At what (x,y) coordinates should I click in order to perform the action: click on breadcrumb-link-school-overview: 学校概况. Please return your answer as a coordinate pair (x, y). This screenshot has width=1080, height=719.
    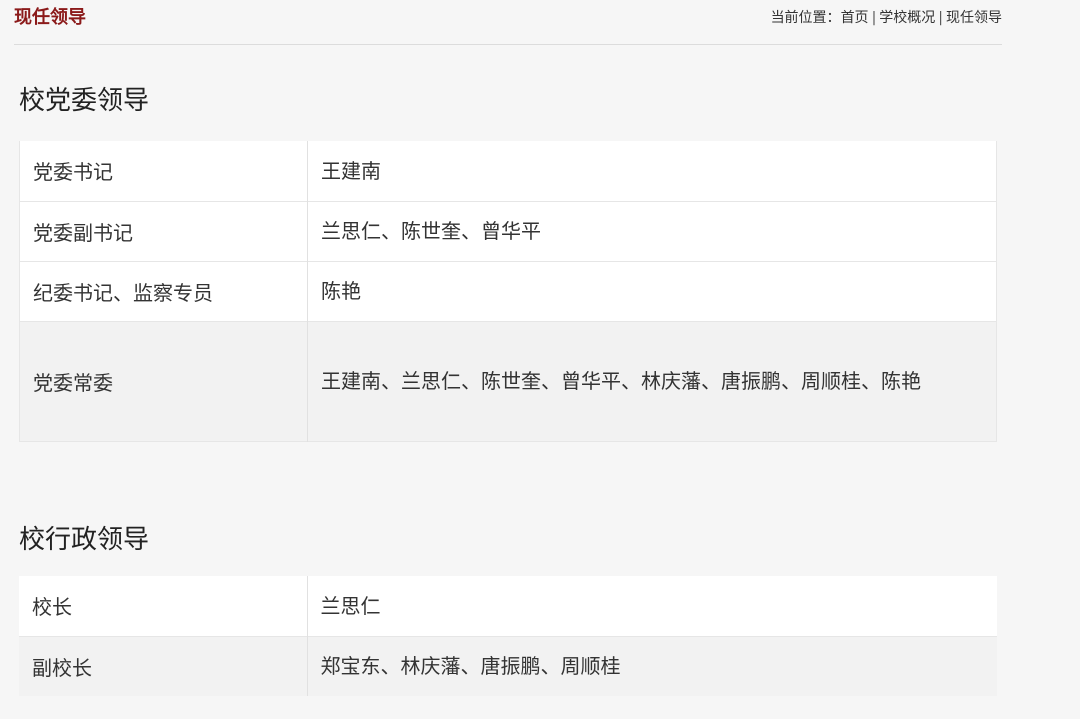
    Looking at the image, I should click on (907, 18).